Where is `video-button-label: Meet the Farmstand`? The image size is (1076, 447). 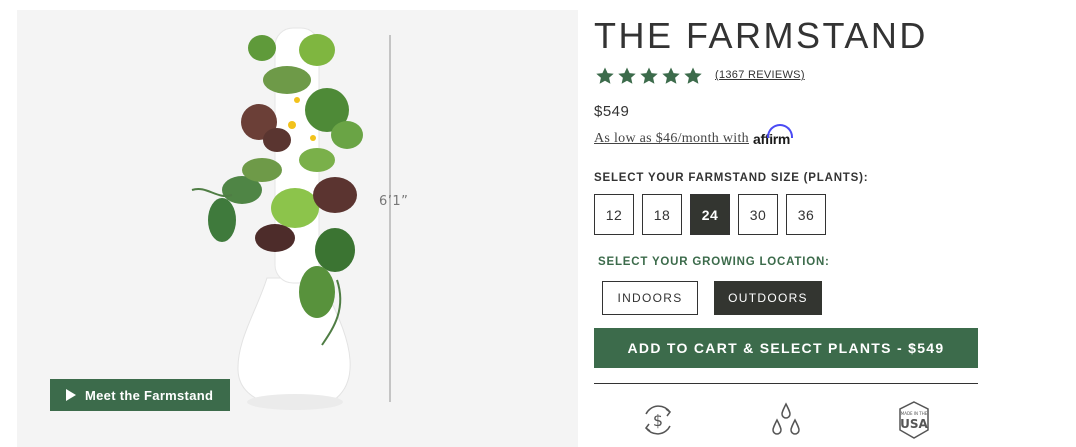 video-button-label: Meet the Farmstand is located at coordinates (149, 395).